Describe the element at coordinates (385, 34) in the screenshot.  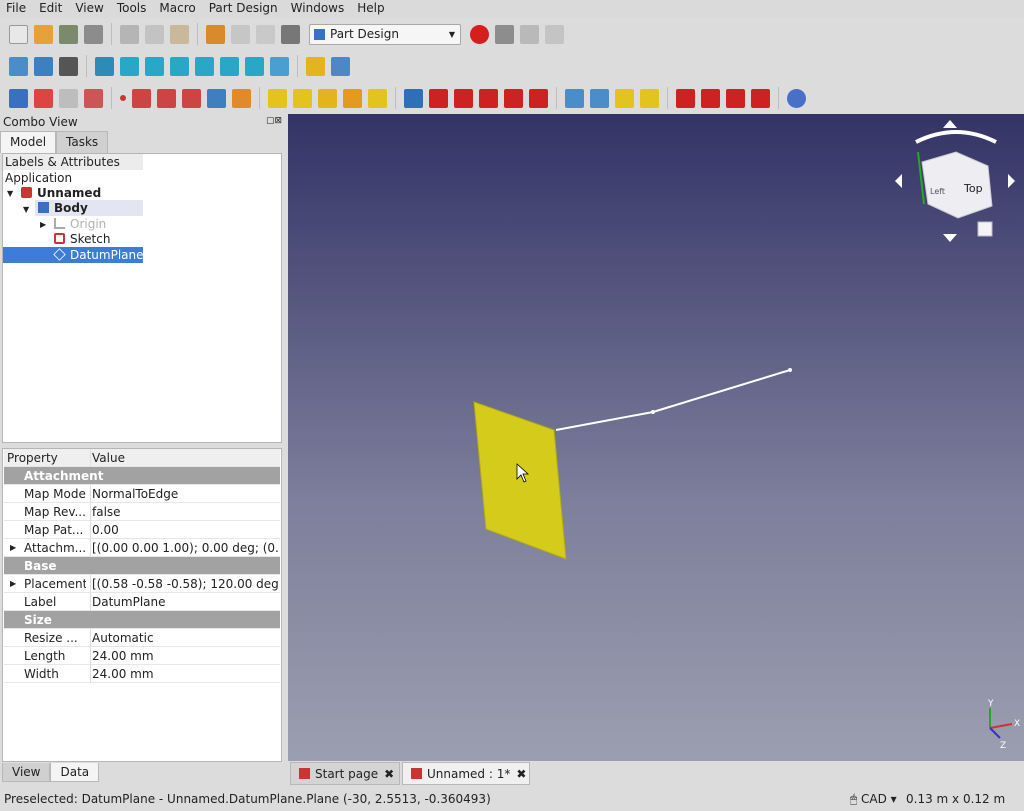
I see `workbench-selector: Part Design ▼` at that location.